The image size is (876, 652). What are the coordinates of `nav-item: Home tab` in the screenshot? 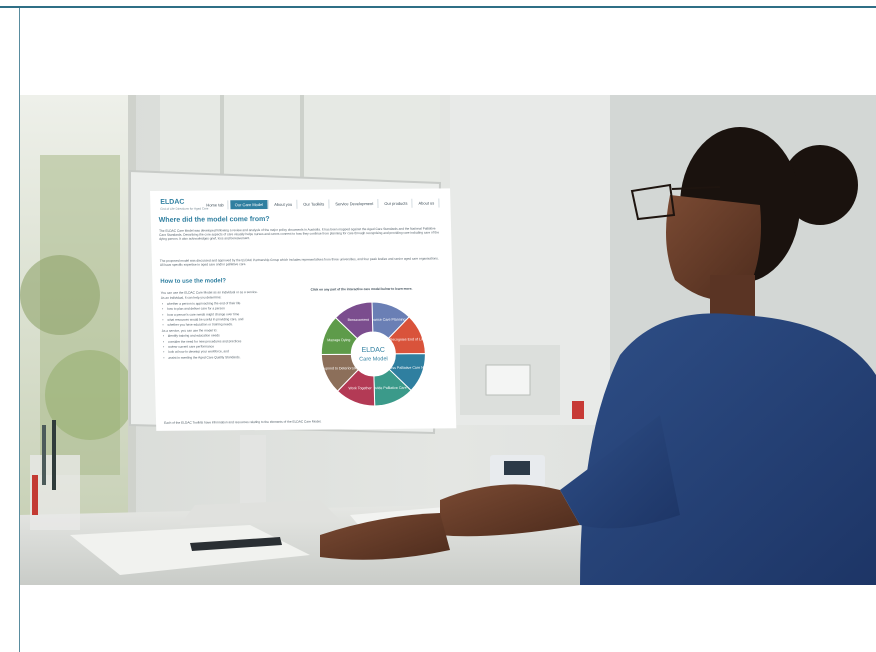 It's located at (215, 205).